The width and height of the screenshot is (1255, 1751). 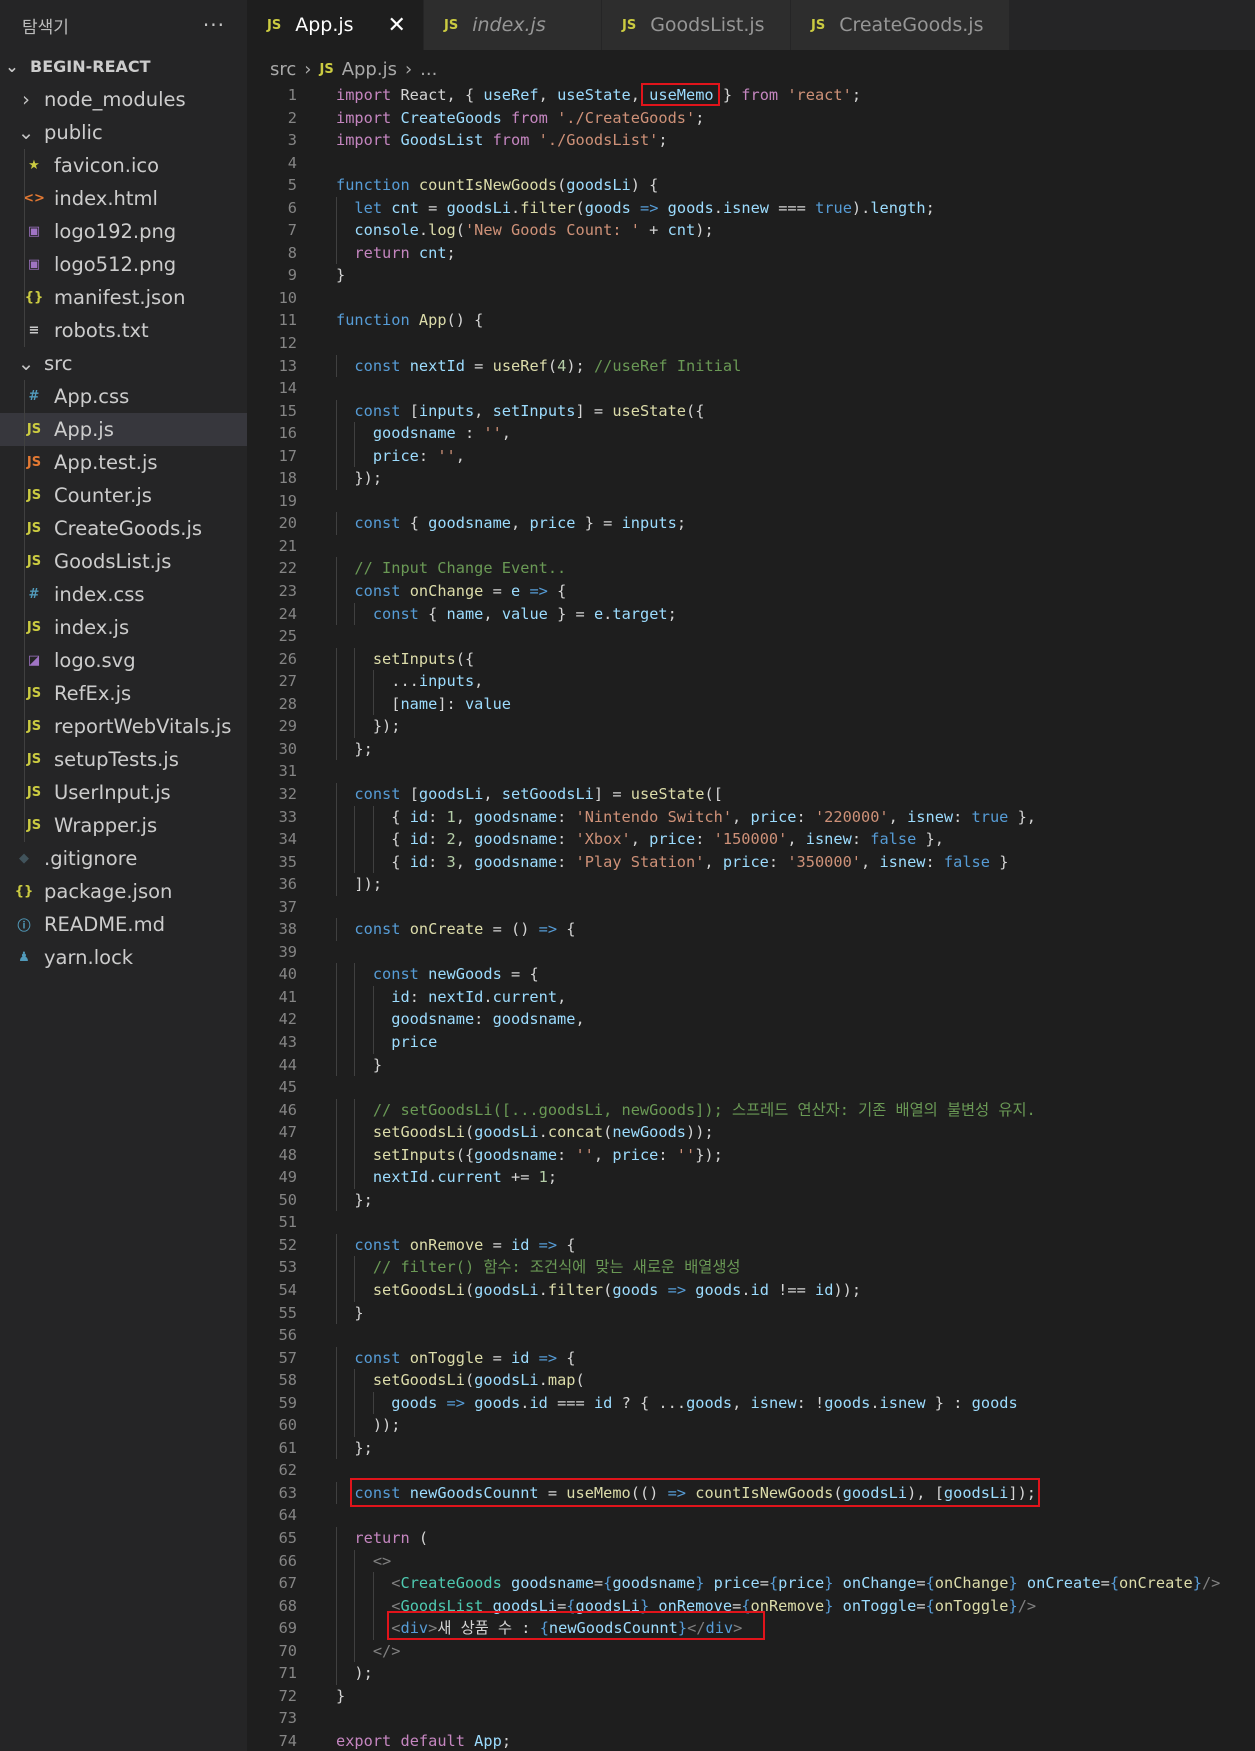 What do you see at coordinates (123, 495) in the screenshot?
I see `tree-item: JS Counter.js` at bounding box center [123, 495].